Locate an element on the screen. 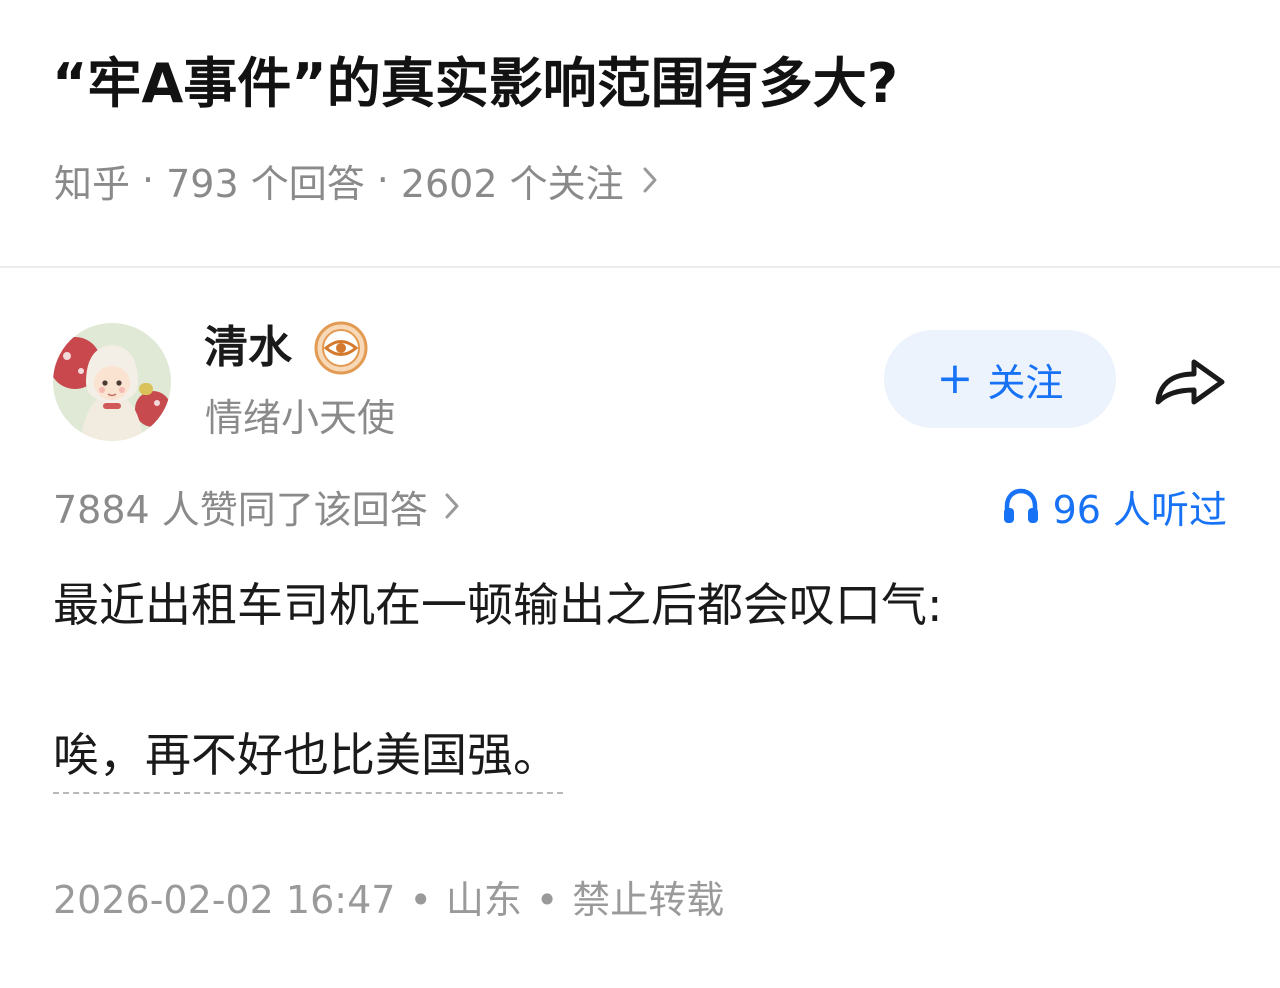  share-arrow-icon is located at coordinates (1190, 382).